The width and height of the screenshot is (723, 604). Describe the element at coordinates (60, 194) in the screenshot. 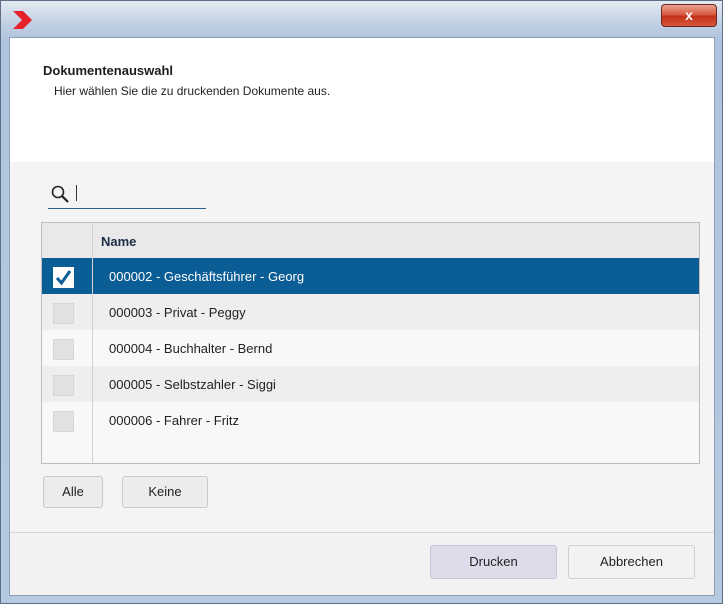

I see `search-icon` at that location.